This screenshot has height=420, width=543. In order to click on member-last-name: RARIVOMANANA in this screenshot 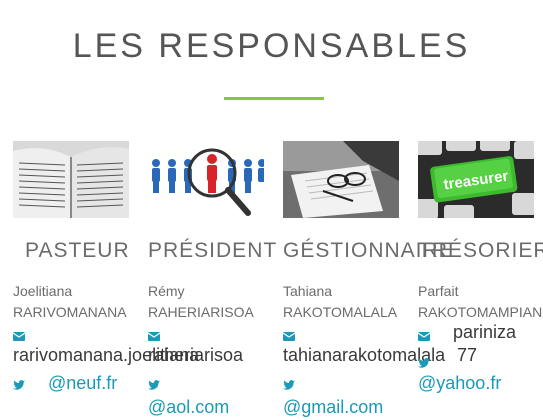, I will do `click(70, 312)`.